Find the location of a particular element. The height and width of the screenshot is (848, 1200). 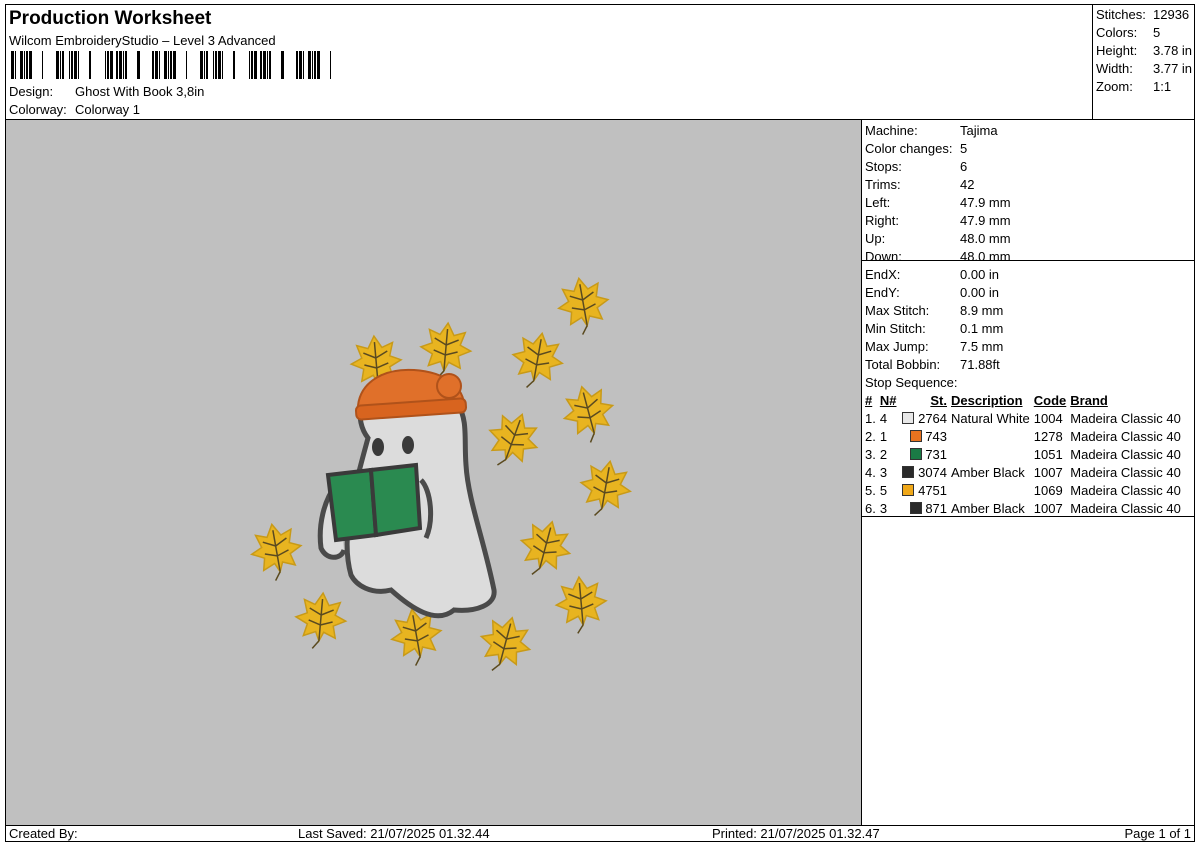

design-field: Design: Ghost With Book 3,8in is located at coordinates (106, 91).